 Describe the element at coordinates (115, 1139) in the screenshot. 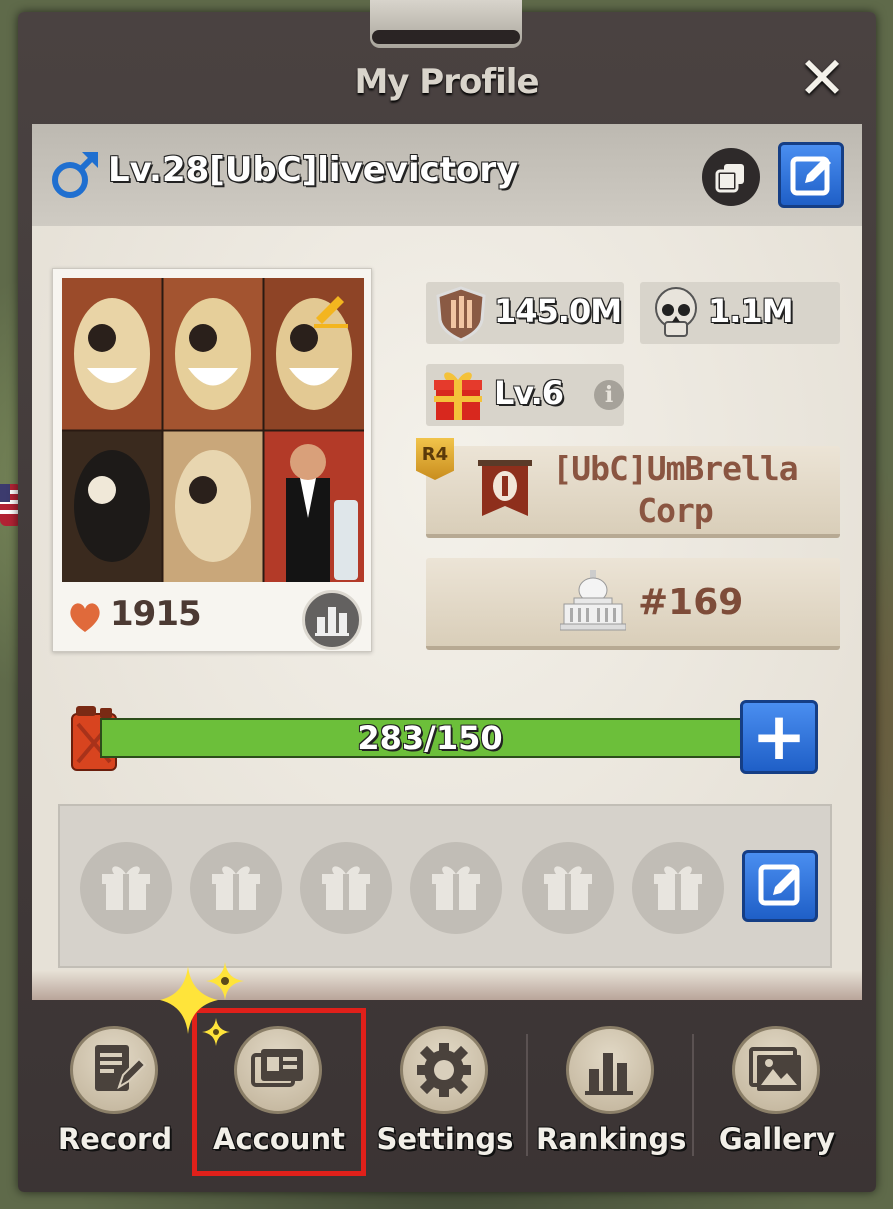

I see `nav-record-label: Record` at that location.